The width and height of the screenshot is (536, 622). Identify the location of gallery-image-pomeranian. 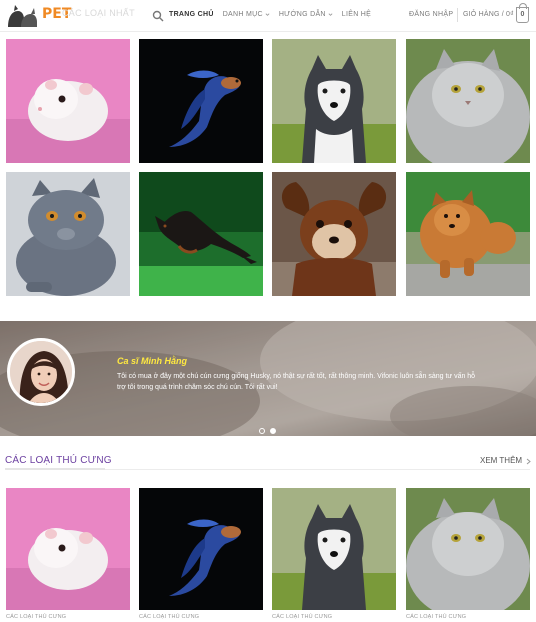
(468, 234).